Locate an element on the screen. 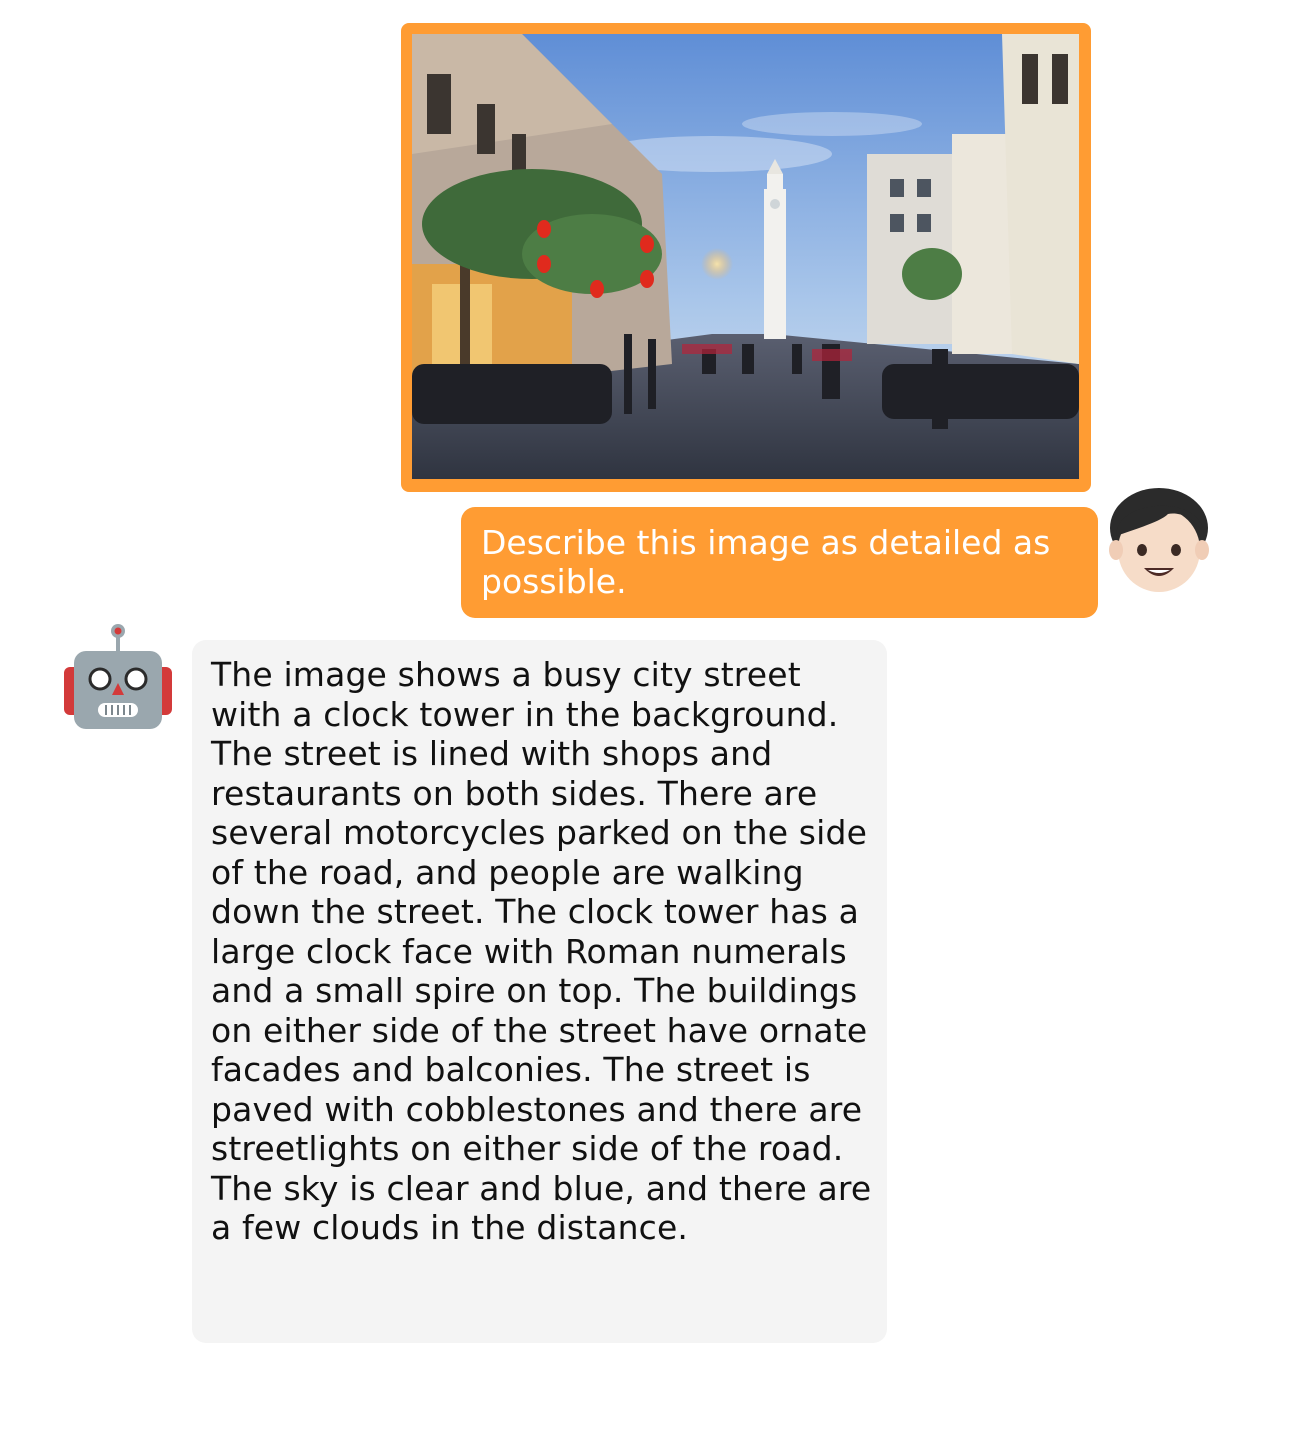 Image resolution: width=1289 pixels, height=1442 pixels. robot-face-icon is located at coordinates (118, 677).